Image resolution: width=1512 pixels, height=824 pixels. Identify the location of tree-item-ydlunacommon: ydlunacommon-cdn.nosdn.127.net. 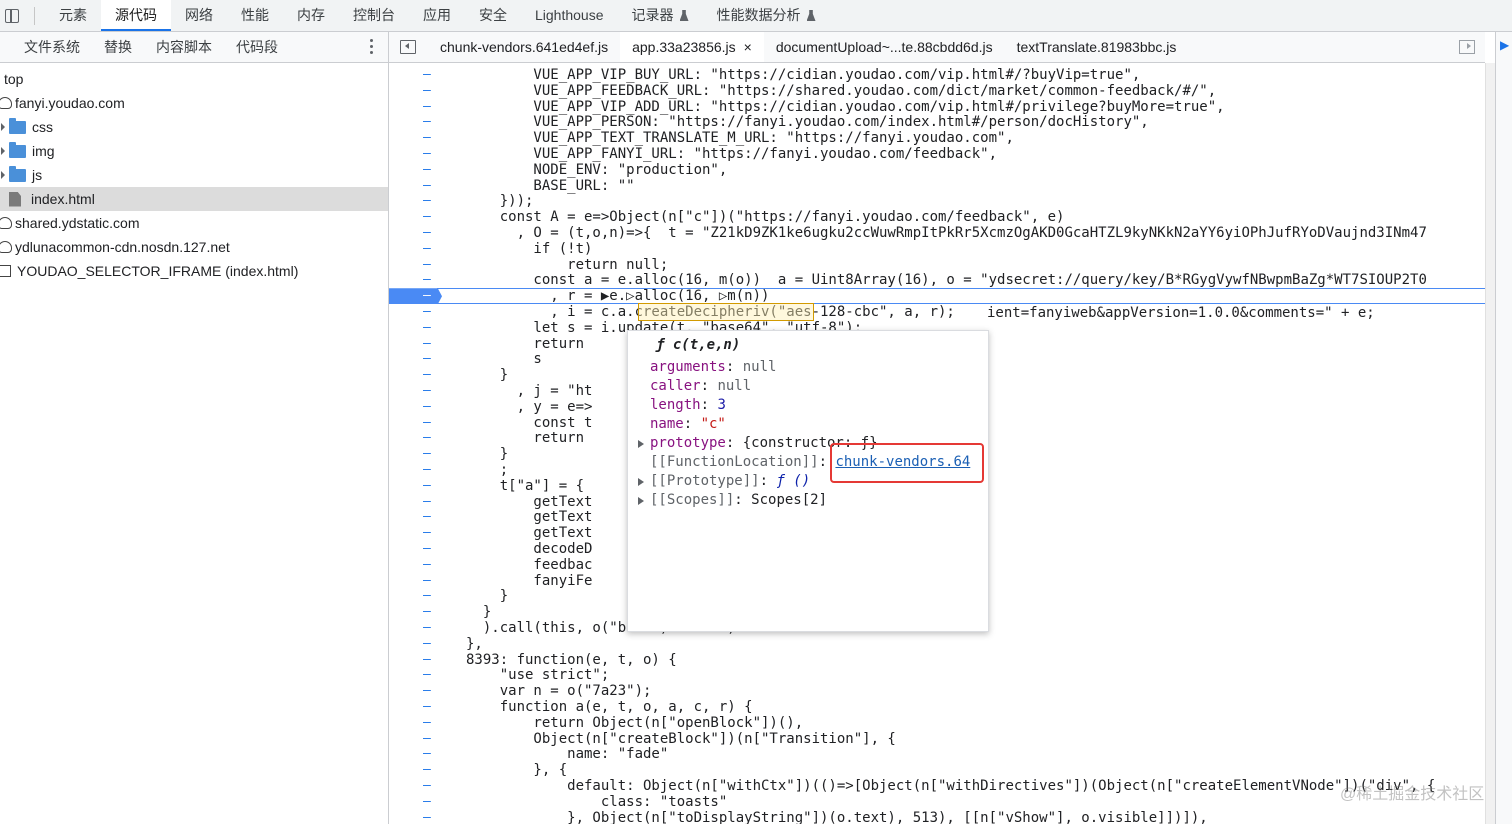
(194, 247).